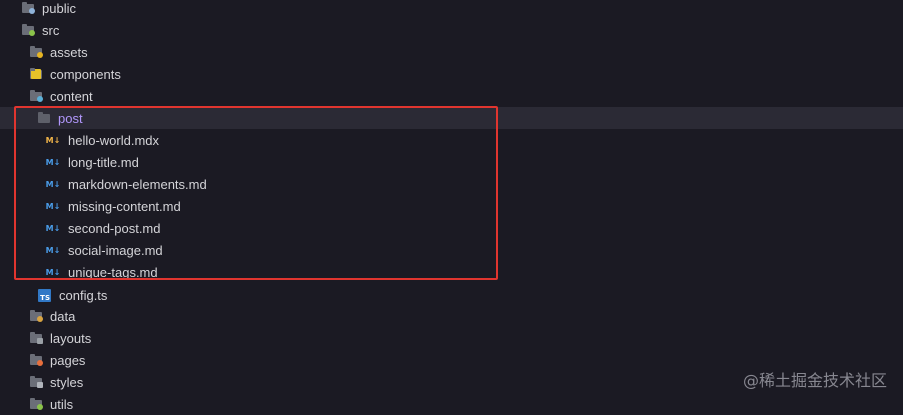 This screenshot has height=415, width=903. I want to click on tree-item-config-ts: TS config.ts, so click(451, 295).